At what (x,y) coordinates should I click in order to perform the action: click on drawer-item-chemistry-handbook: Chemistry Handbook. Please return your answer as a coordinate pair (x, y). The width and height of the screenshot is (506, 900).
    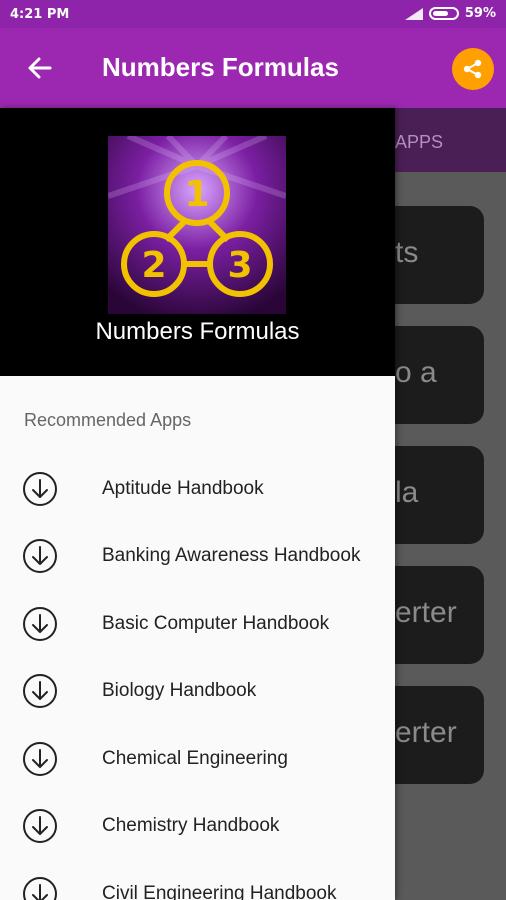
    Looking at the image, I should click on (197, 826).